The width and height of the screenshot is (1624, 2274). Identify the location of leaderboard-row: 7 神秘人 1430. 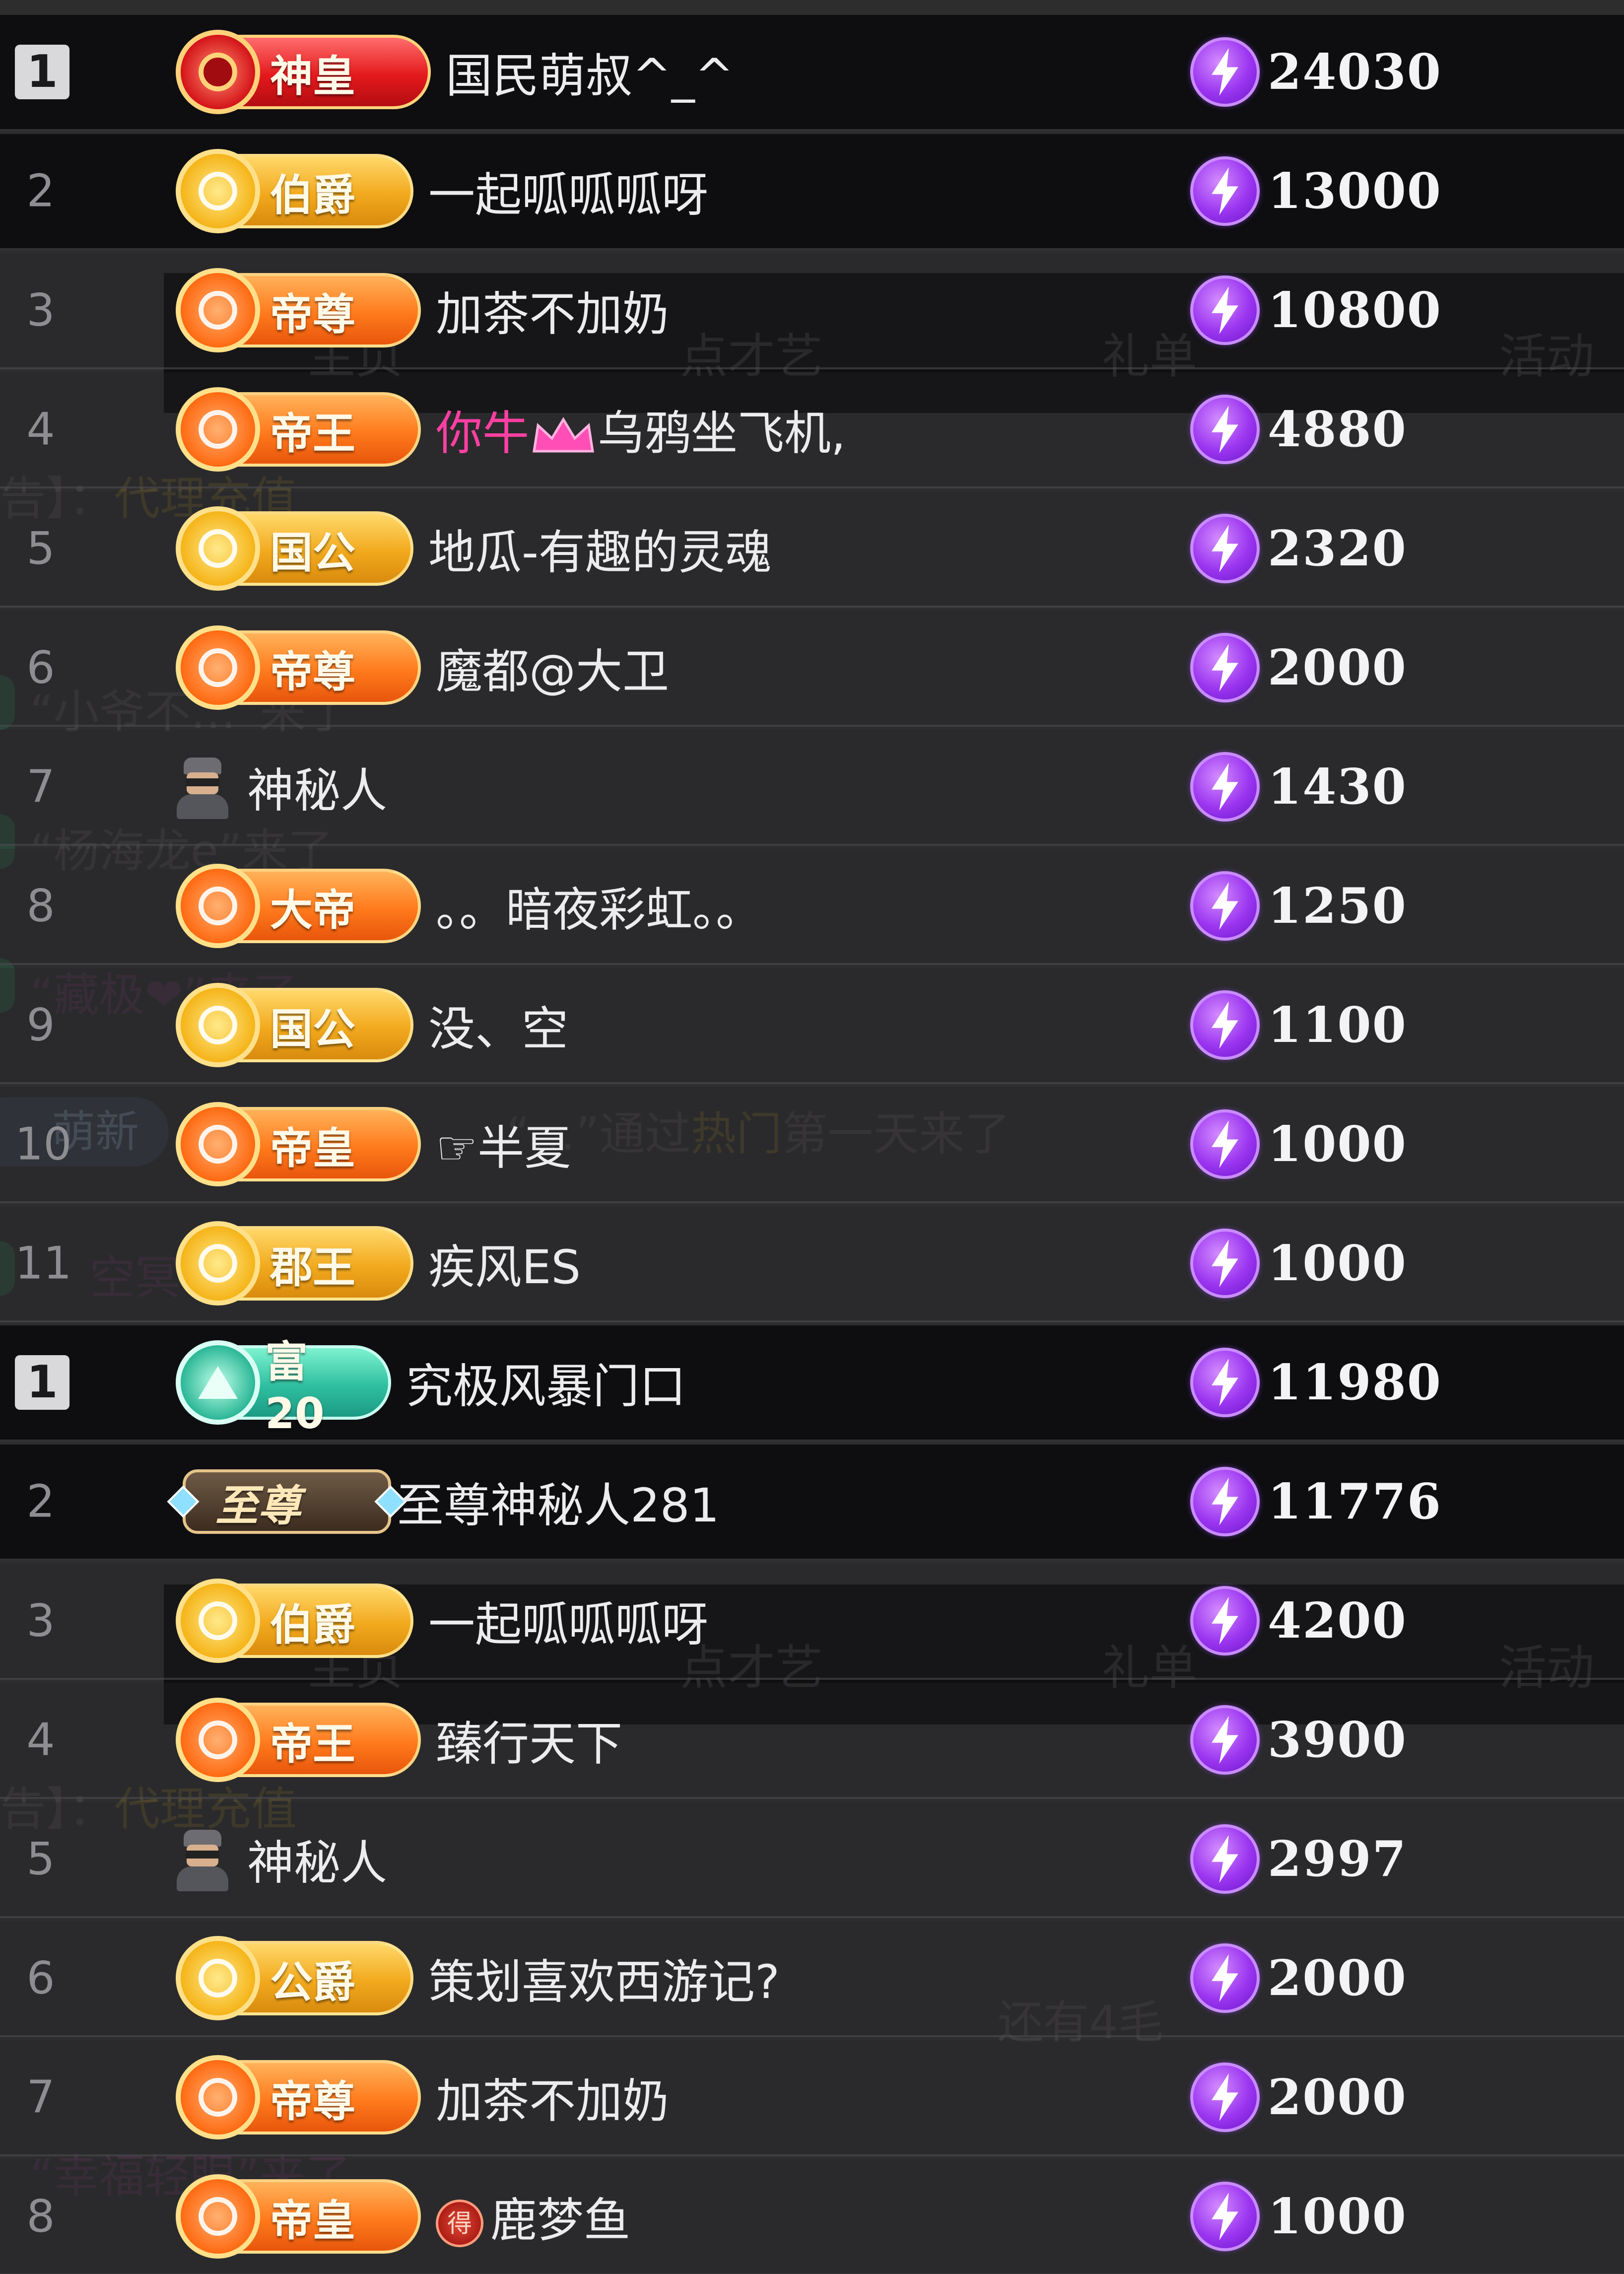
(812, 788).